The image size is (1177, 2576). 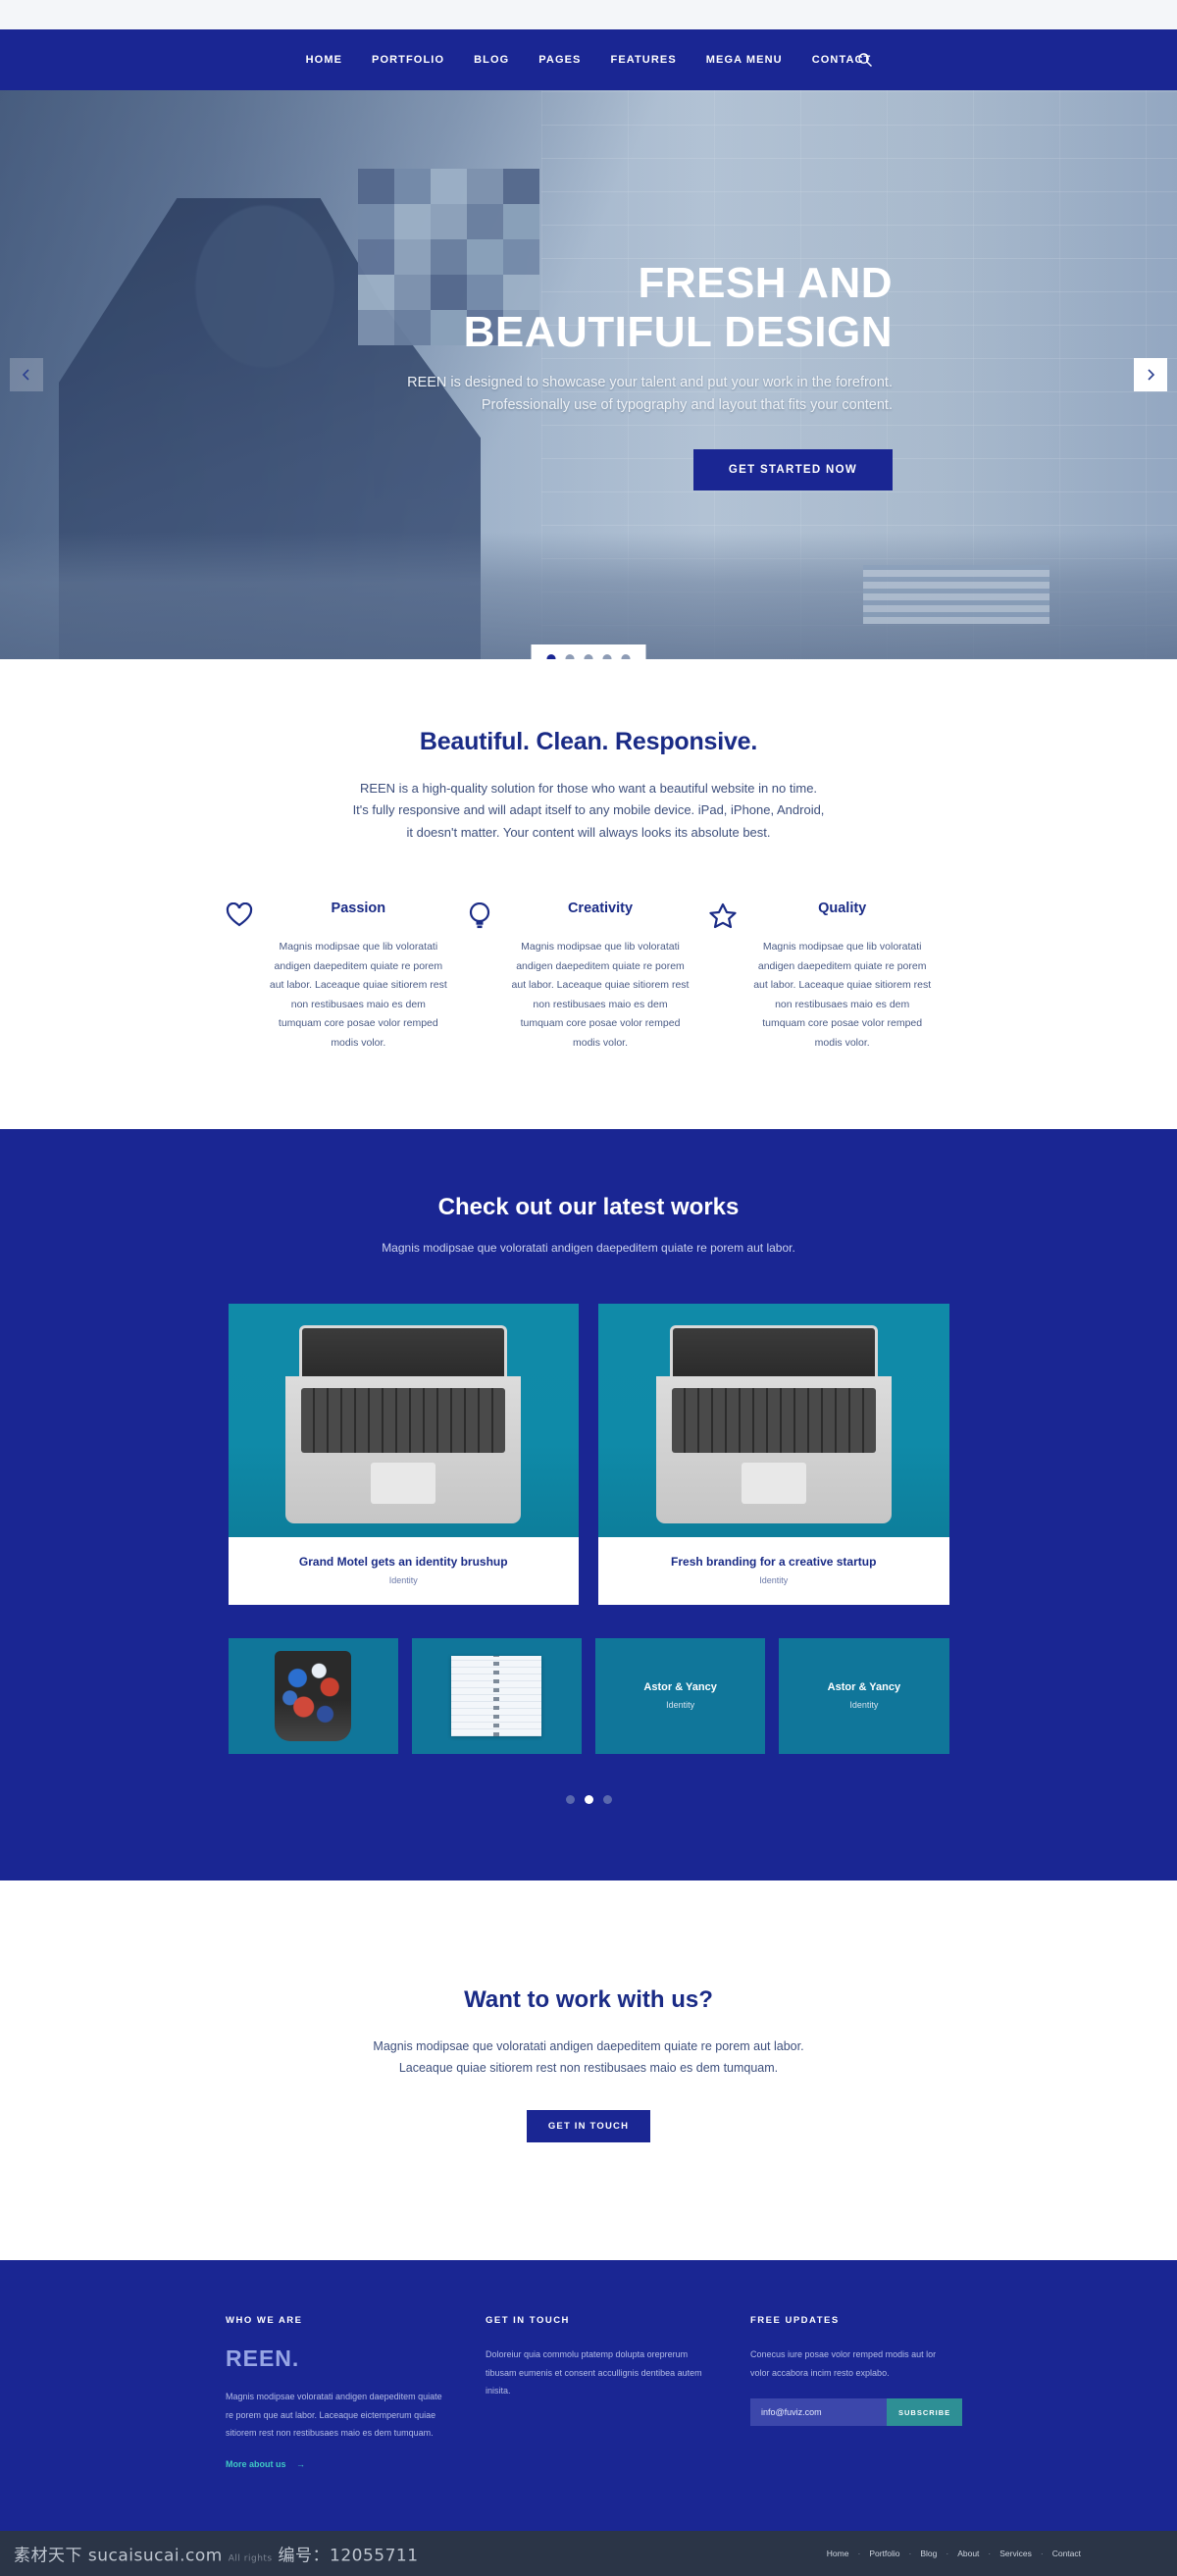 I want to click on chevron-left-icon, so click(x=25, y=375).